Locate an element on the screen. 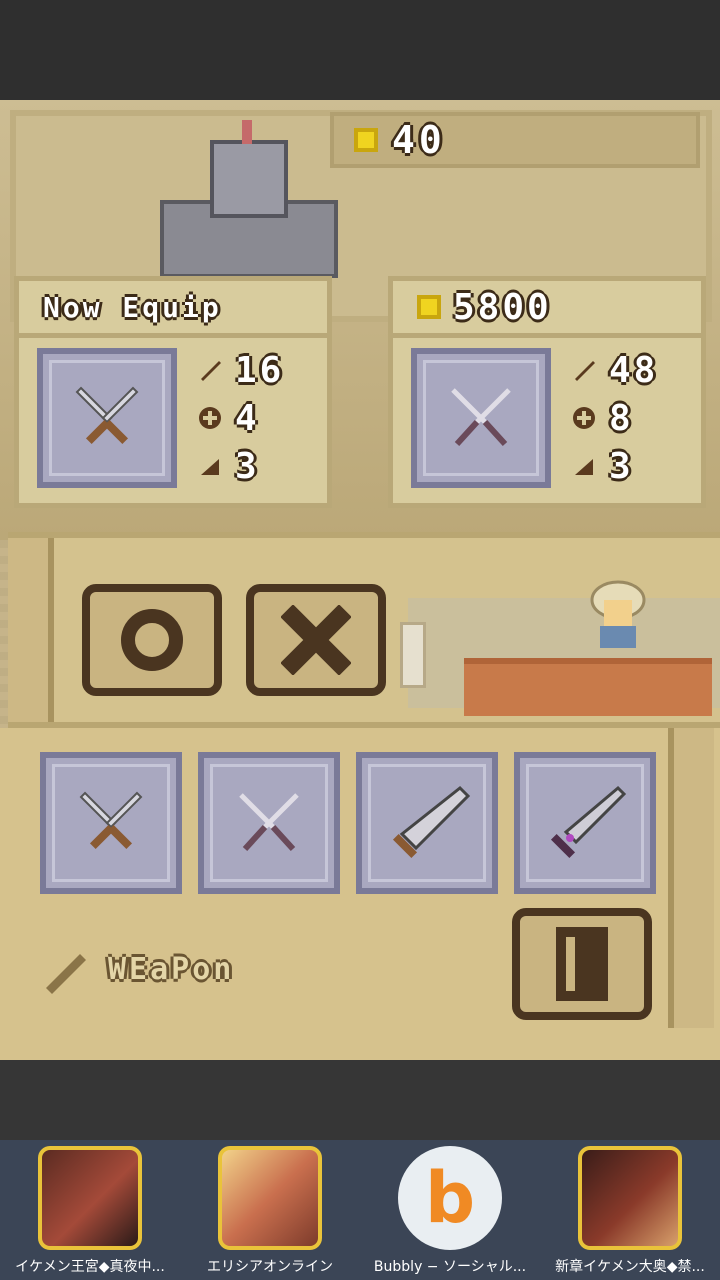  now-equip-slot is located at coordinates (107, 418).